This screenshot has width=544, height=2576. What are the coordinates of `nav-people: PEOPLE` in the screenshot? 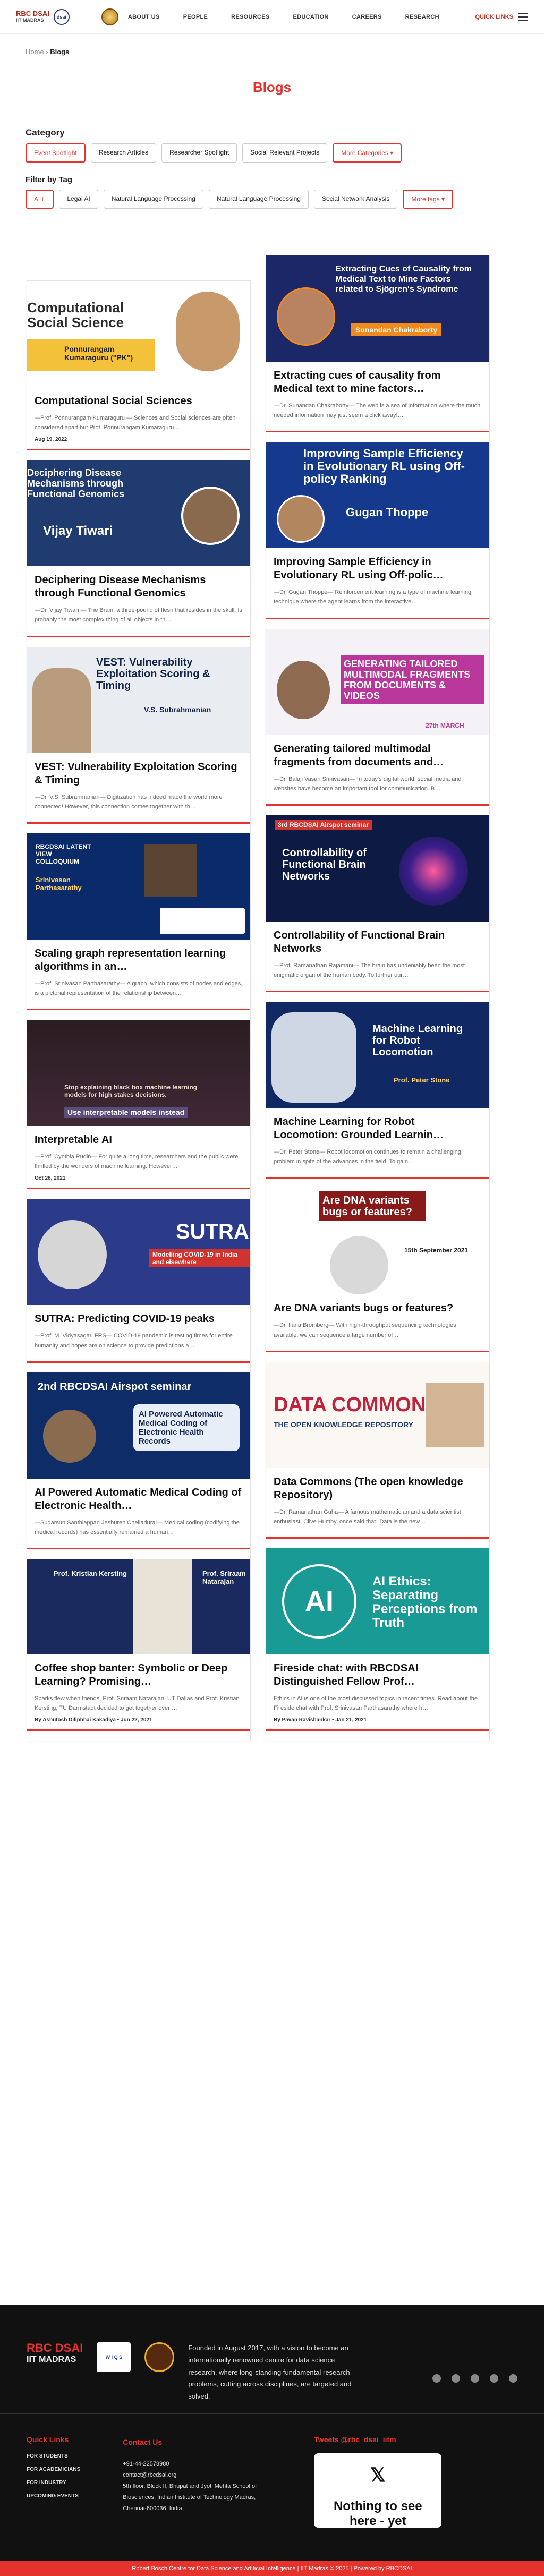 It's located at (195, 17).